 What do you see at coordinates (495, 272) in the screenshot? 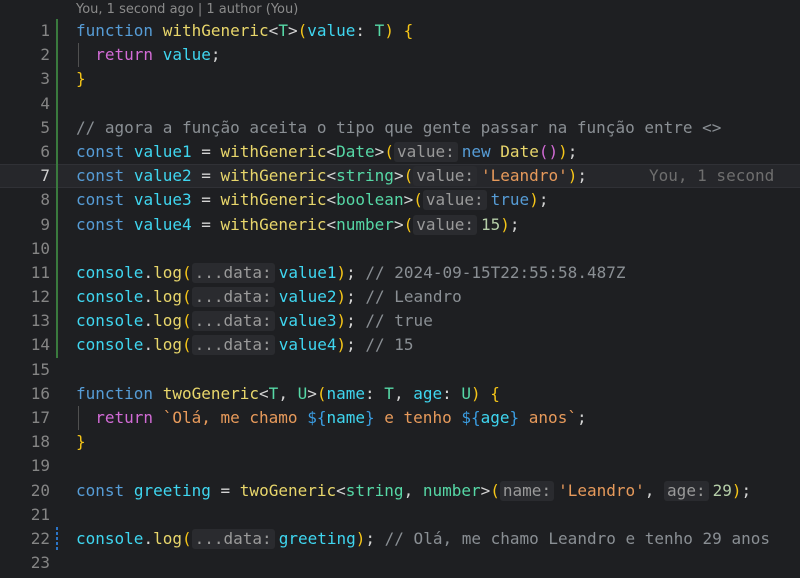
I see `comment: // 2024-09-15T22:55:58.487Z` at bounding box center [495, 272].